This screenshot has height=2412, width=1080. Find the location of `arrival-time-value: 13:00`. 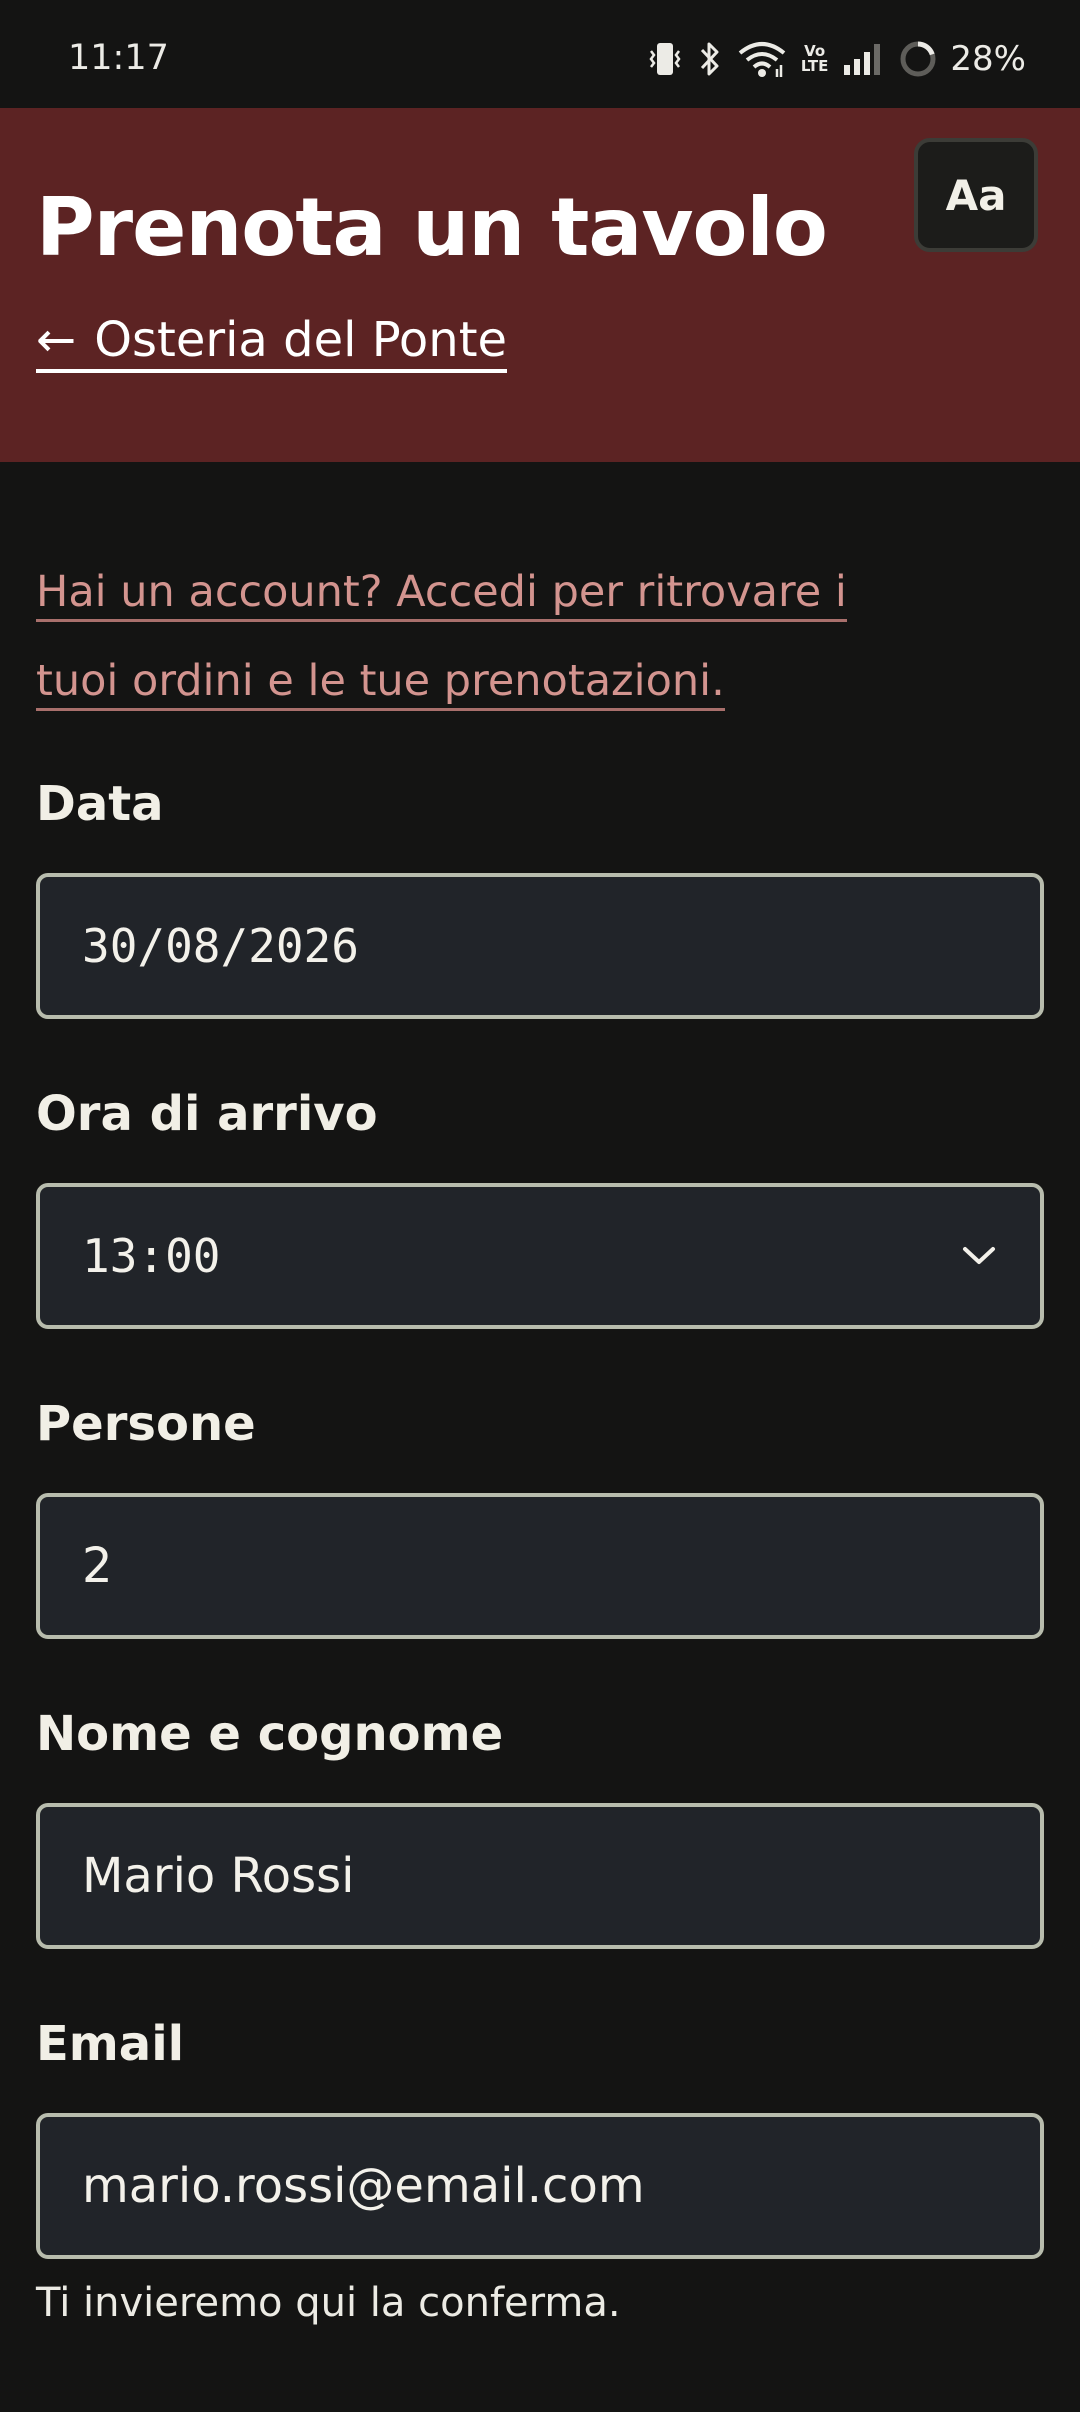

arrival-time-value: 13:00 is located at coordinates (151, 1256).